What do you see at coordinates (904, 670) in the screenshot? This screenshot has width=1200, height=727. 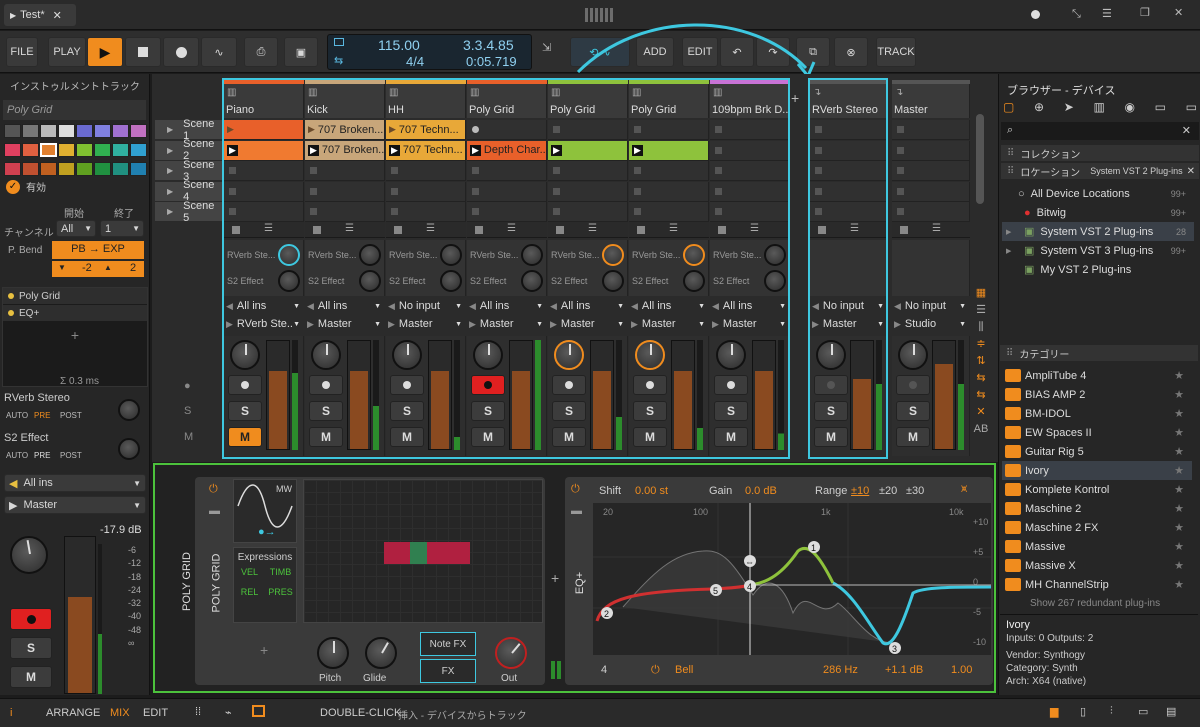 I see `band-gain: +1.1 dB` at bounding box center [904, 670].